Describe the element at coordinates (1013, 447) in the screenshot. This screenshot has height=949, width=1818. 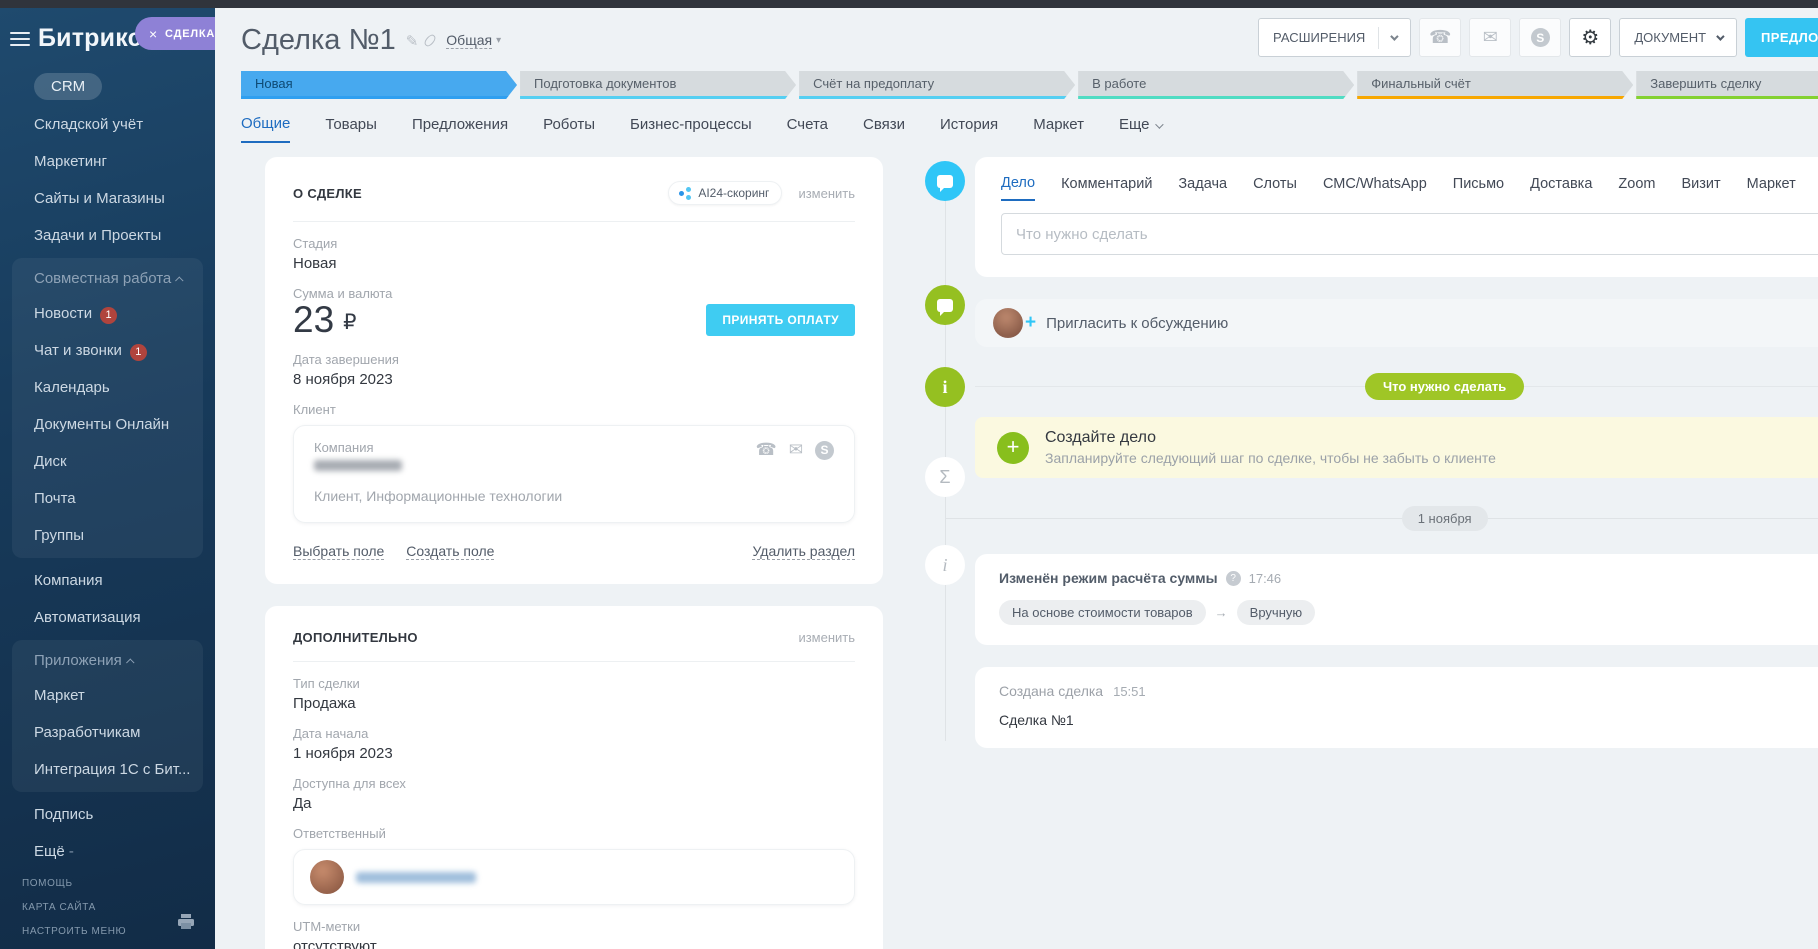
I see `plus-icon: +` at that location.